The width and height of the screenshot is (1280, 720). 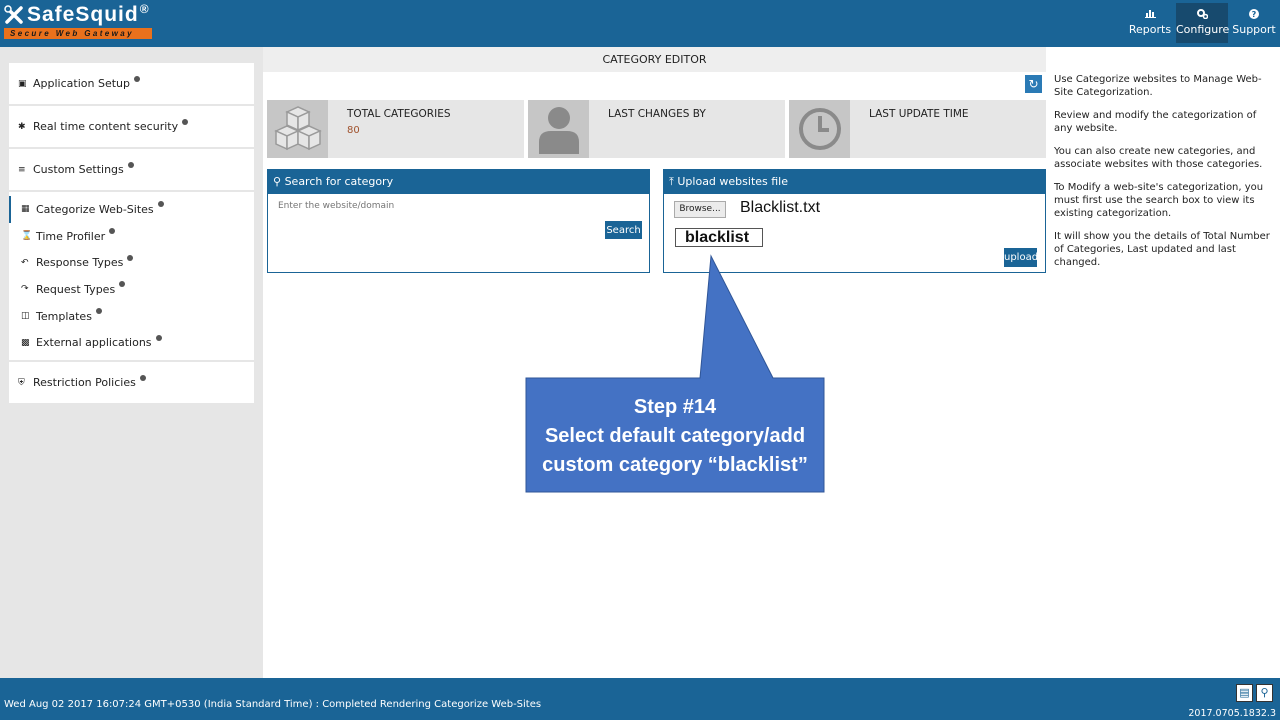 What do you see at coordinates (25, 316) in the screenshot?
I see `templates-icon: ◫` at bounding box center [25, 316].